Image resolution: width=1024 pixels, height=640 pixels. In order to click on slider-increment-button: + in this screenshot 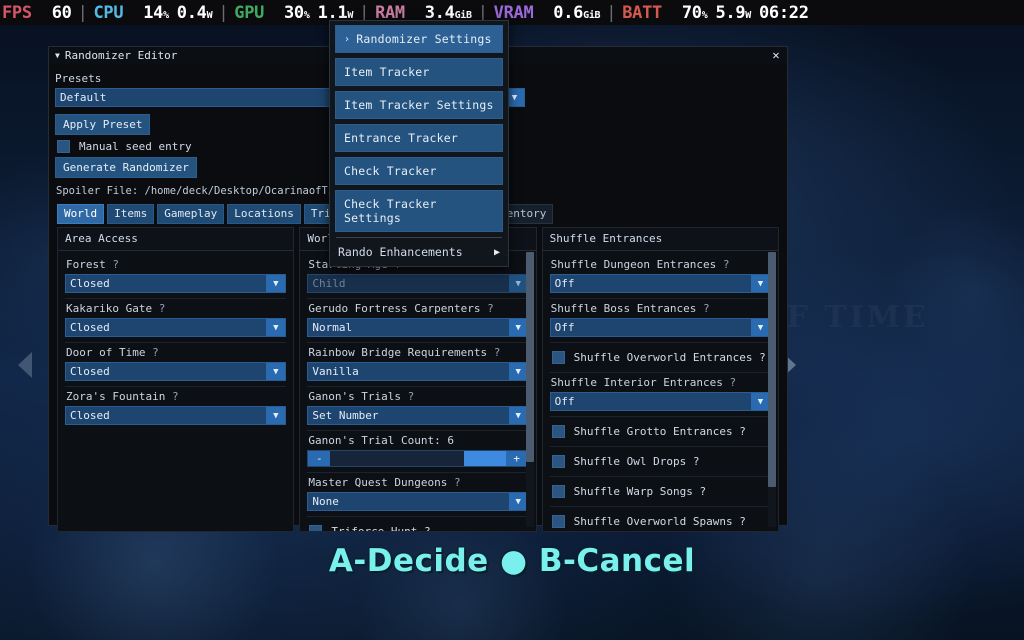, I will do `click(516, 458)`.